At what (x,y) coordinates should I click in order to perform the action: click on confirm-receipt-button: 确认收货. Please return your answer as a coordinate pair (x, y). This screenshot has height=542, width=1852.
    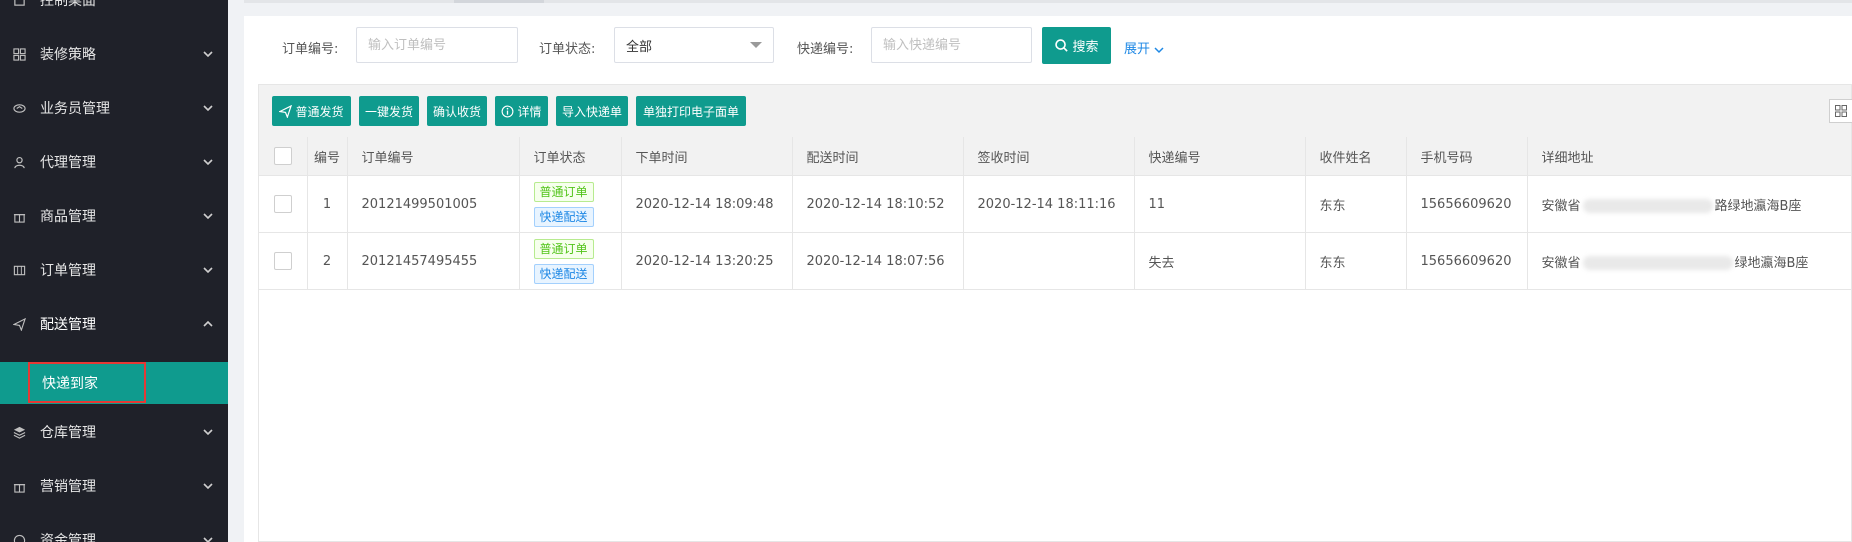
    Looking at the image, I should click on (457, 111).